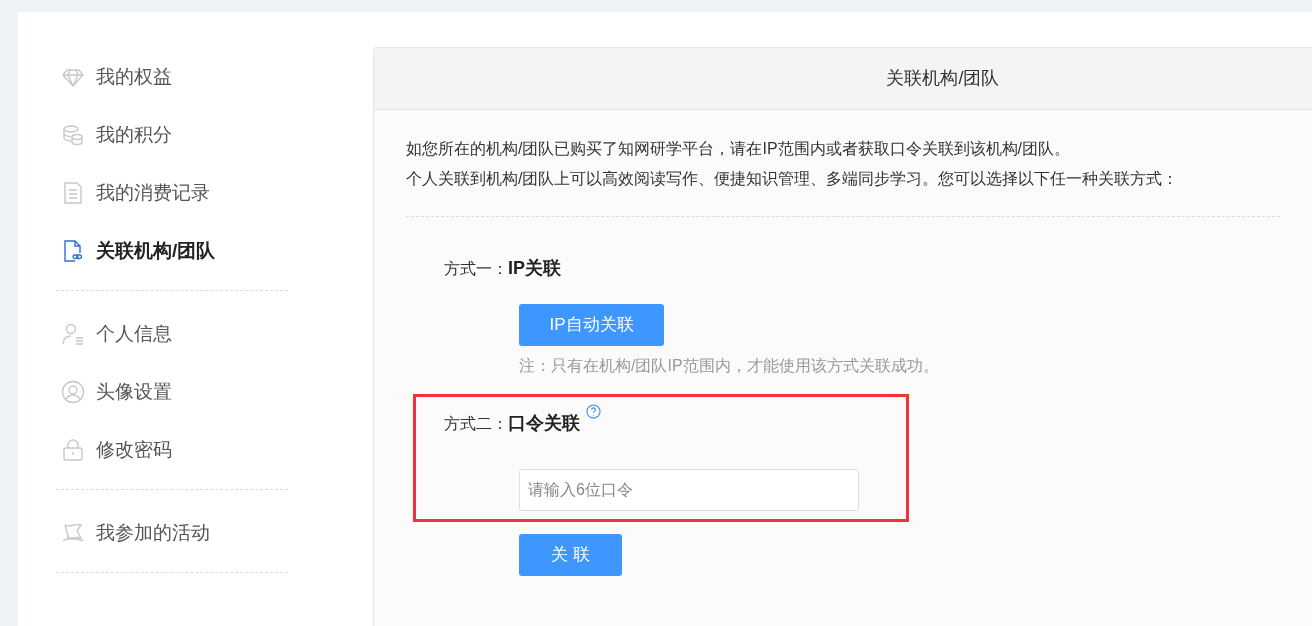  Describe the element at coordinates (73, 251) in the screenshot. I see `linked-document-icon` at that location.